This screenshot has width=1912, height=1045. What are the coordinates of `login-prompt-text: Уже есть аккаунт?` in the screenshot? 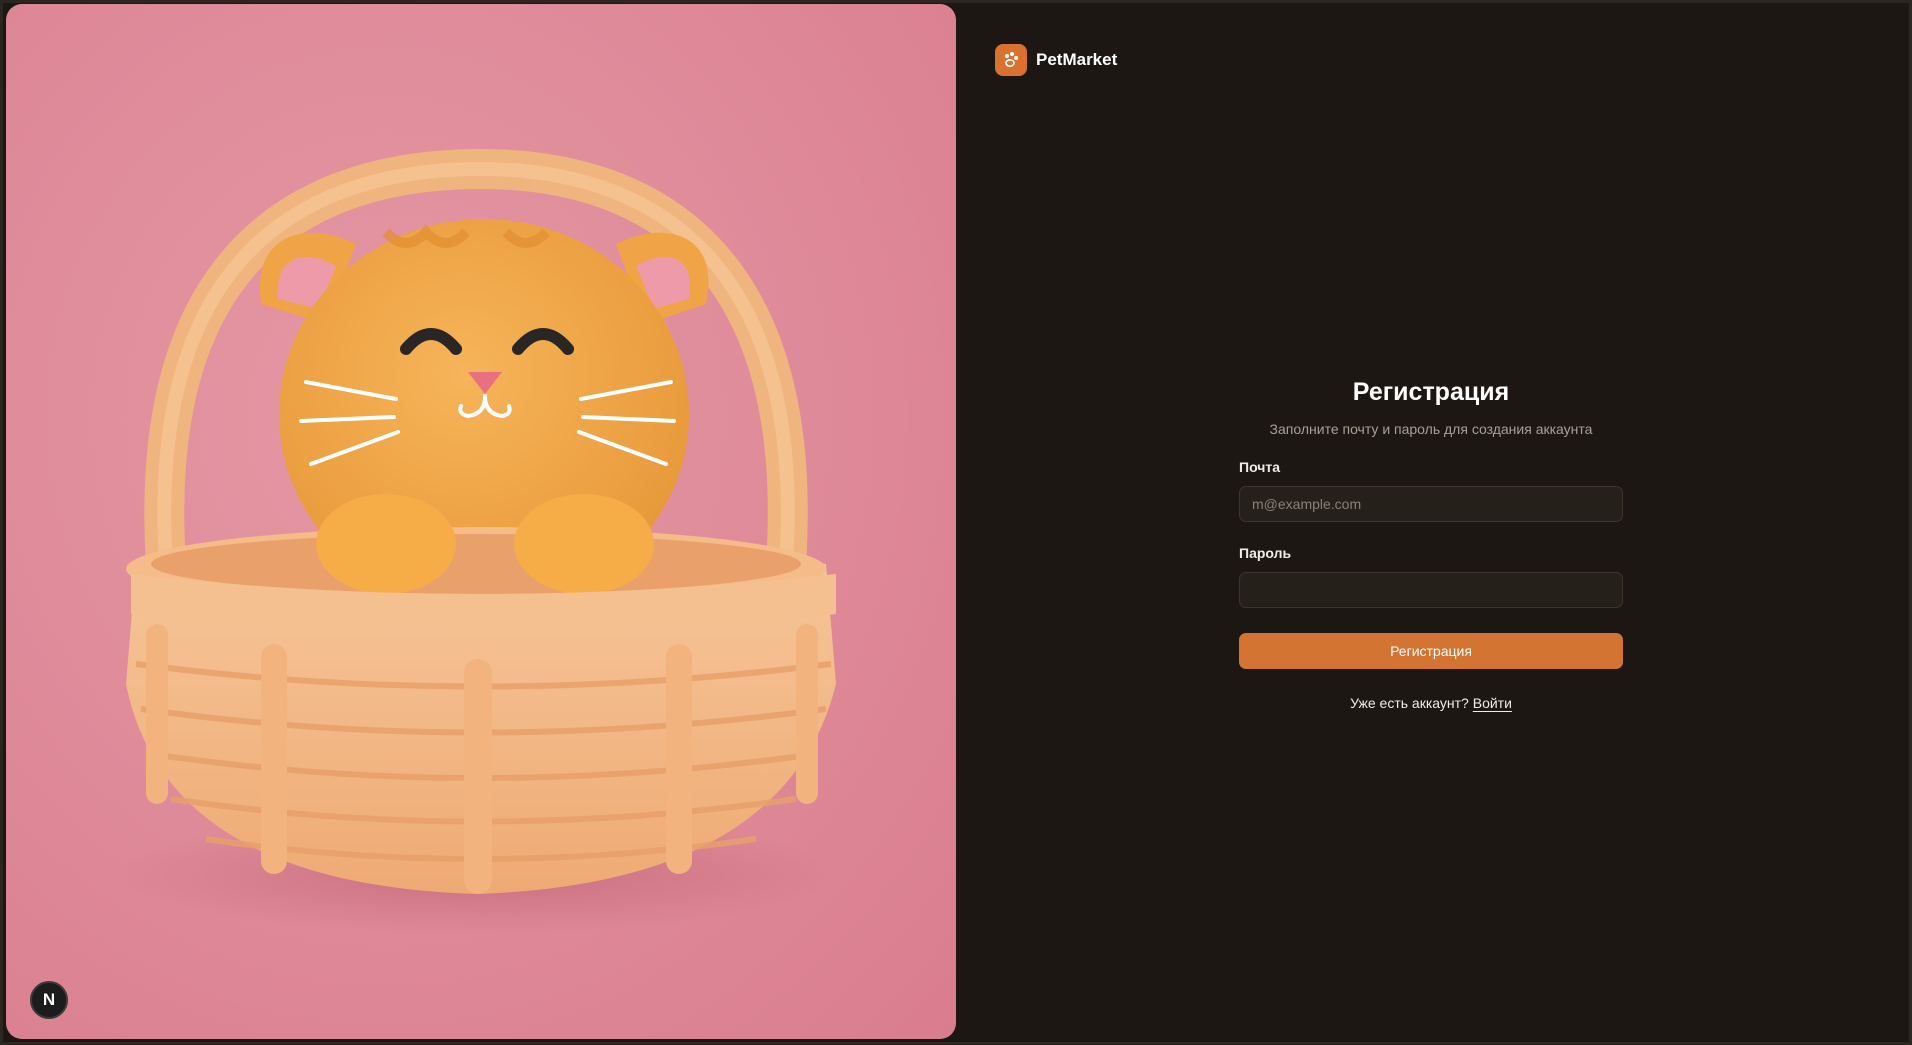 It's located at (1409, 703).